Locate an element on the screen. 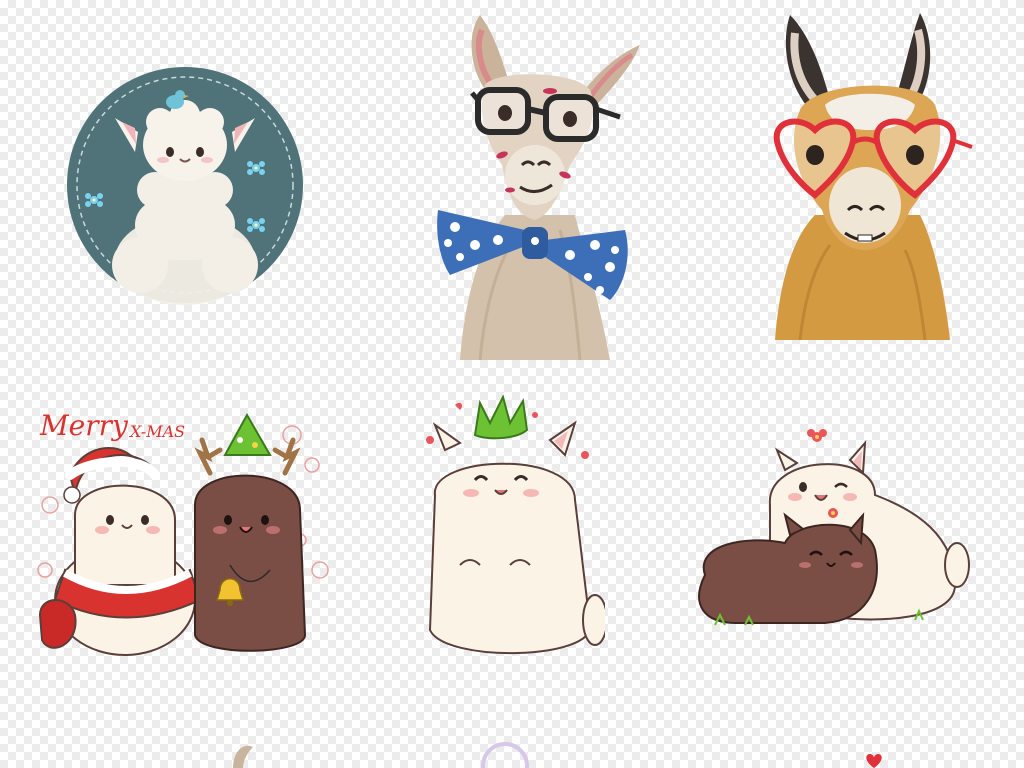 Image resolution: width=1024 pixels, height=768 pixels. watercolor-llama-heart-glasses is located at coordinates (875, 172).